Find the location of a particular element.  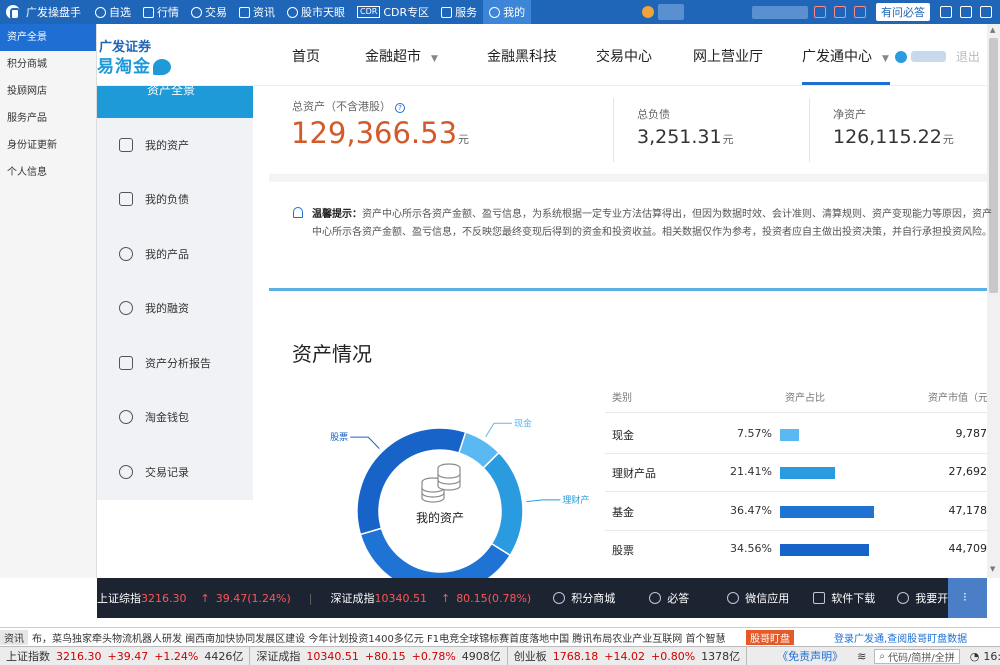

asset-nav-my-liabilities: 我的负债 is located at coordinates (175, 199).